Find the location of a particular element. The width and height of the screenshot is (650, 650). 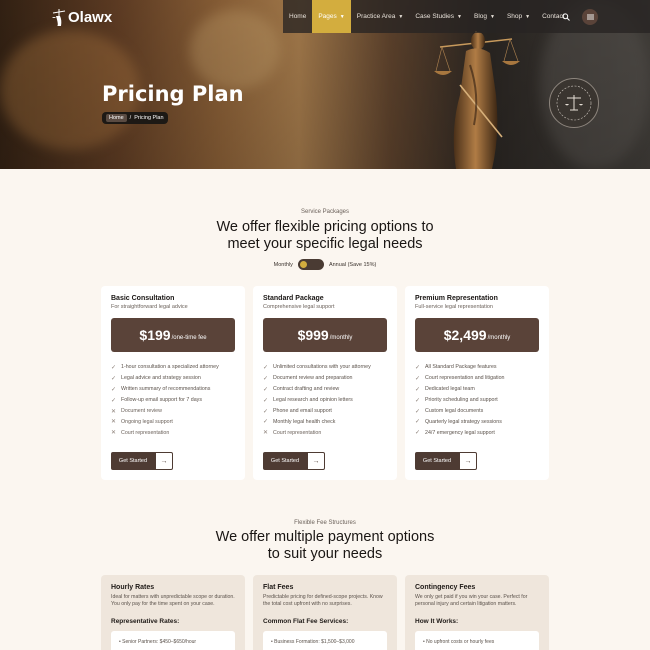

feature-item: ✓ Court representation and litigation is located at coordinates (477, 378).